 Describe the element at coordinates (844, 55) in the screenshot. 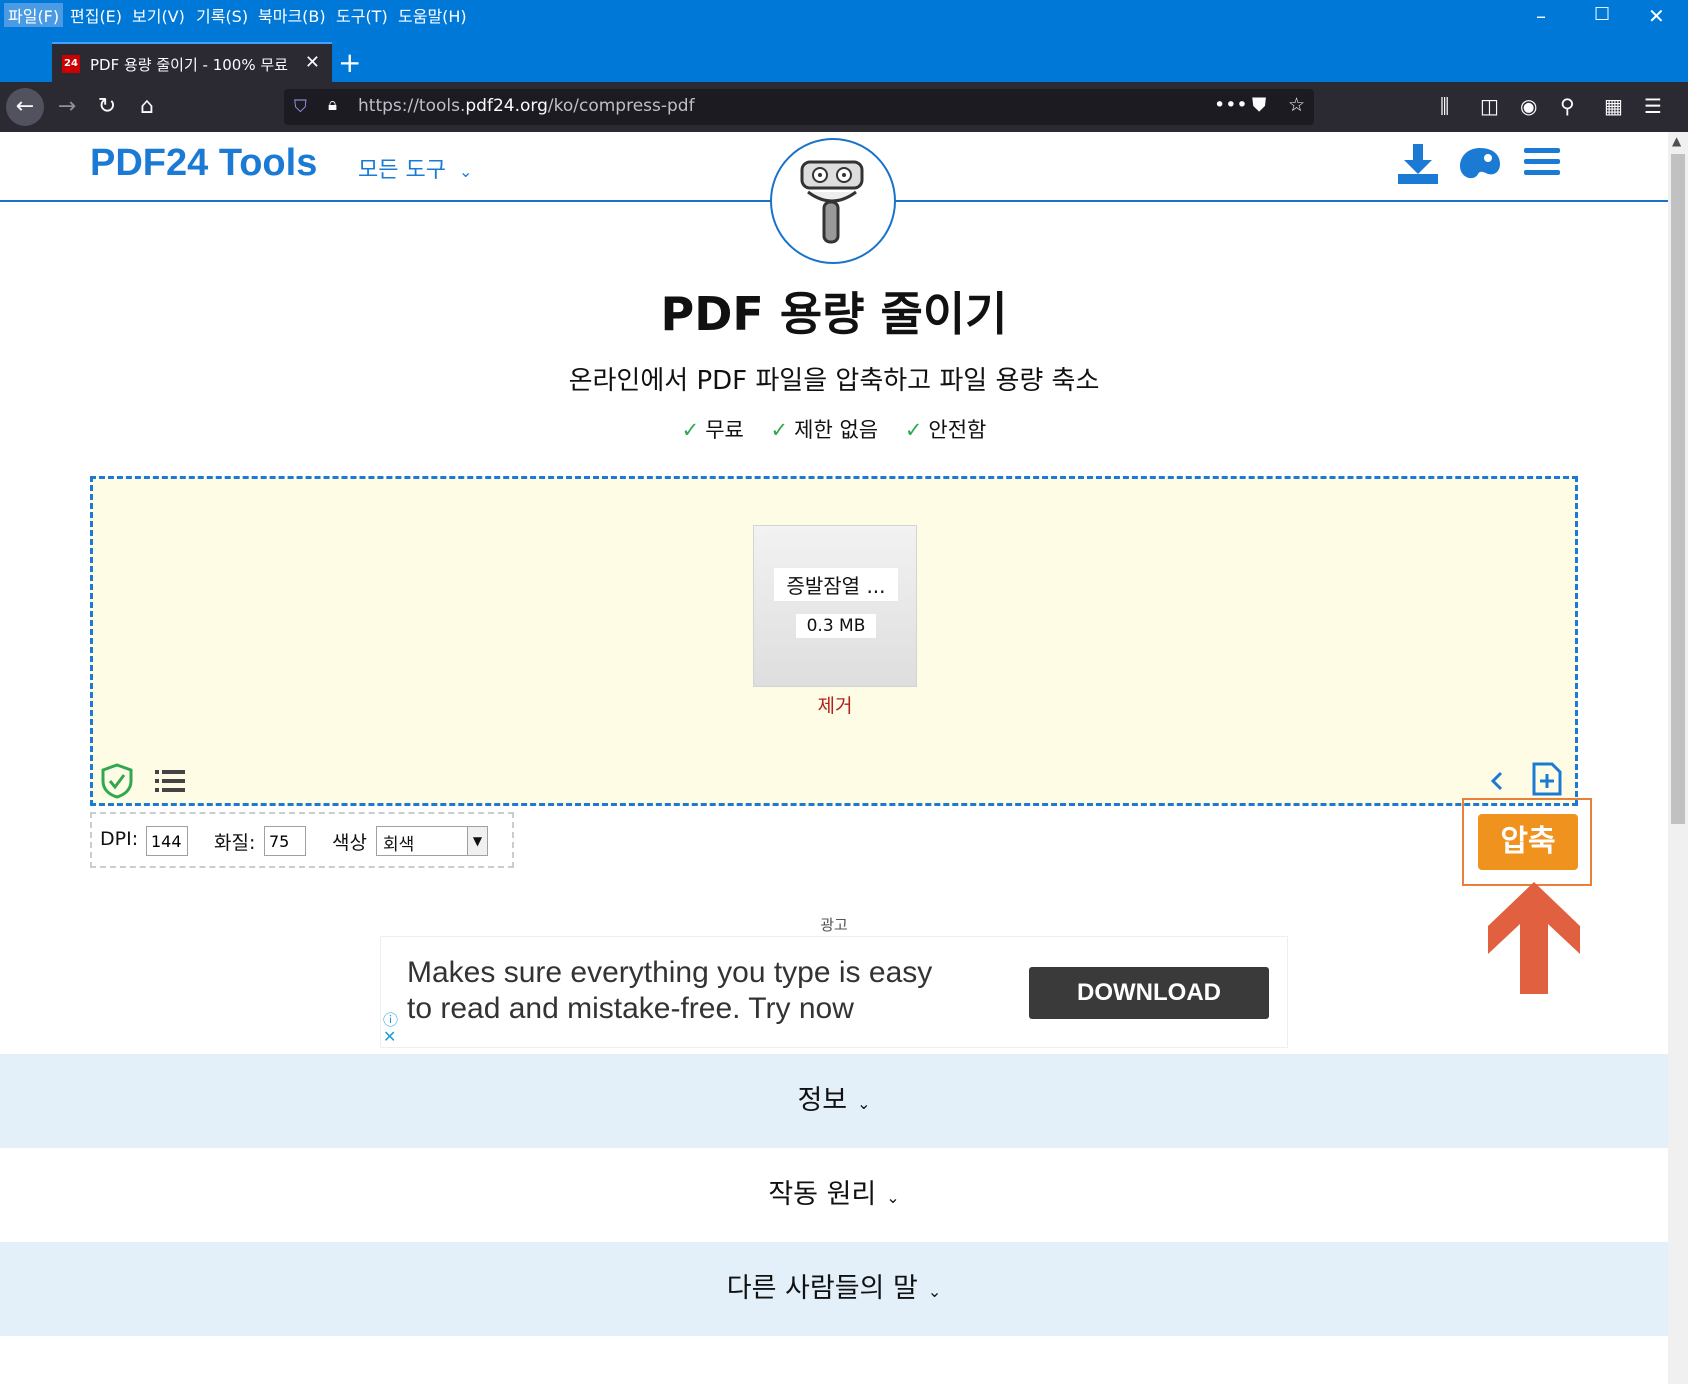

I see `tab-bar: 24 PDF 용량 줄이기 - 100% 무료 ✕ +` at that location.